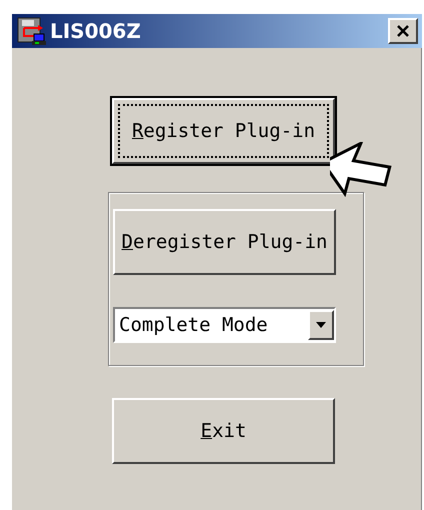 Image resolution: width=424 pixels, height=510 pixels. What do you see at coordinates (193, 325) in the screenshot?
I see `dropdown-value: Complete Mode` at bounding box center [193, 325].